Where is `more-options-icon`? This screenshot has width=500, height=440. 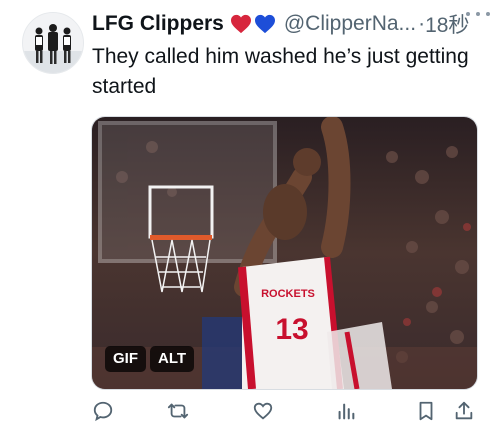
more-options-icon is located at coordinates (478, 14).